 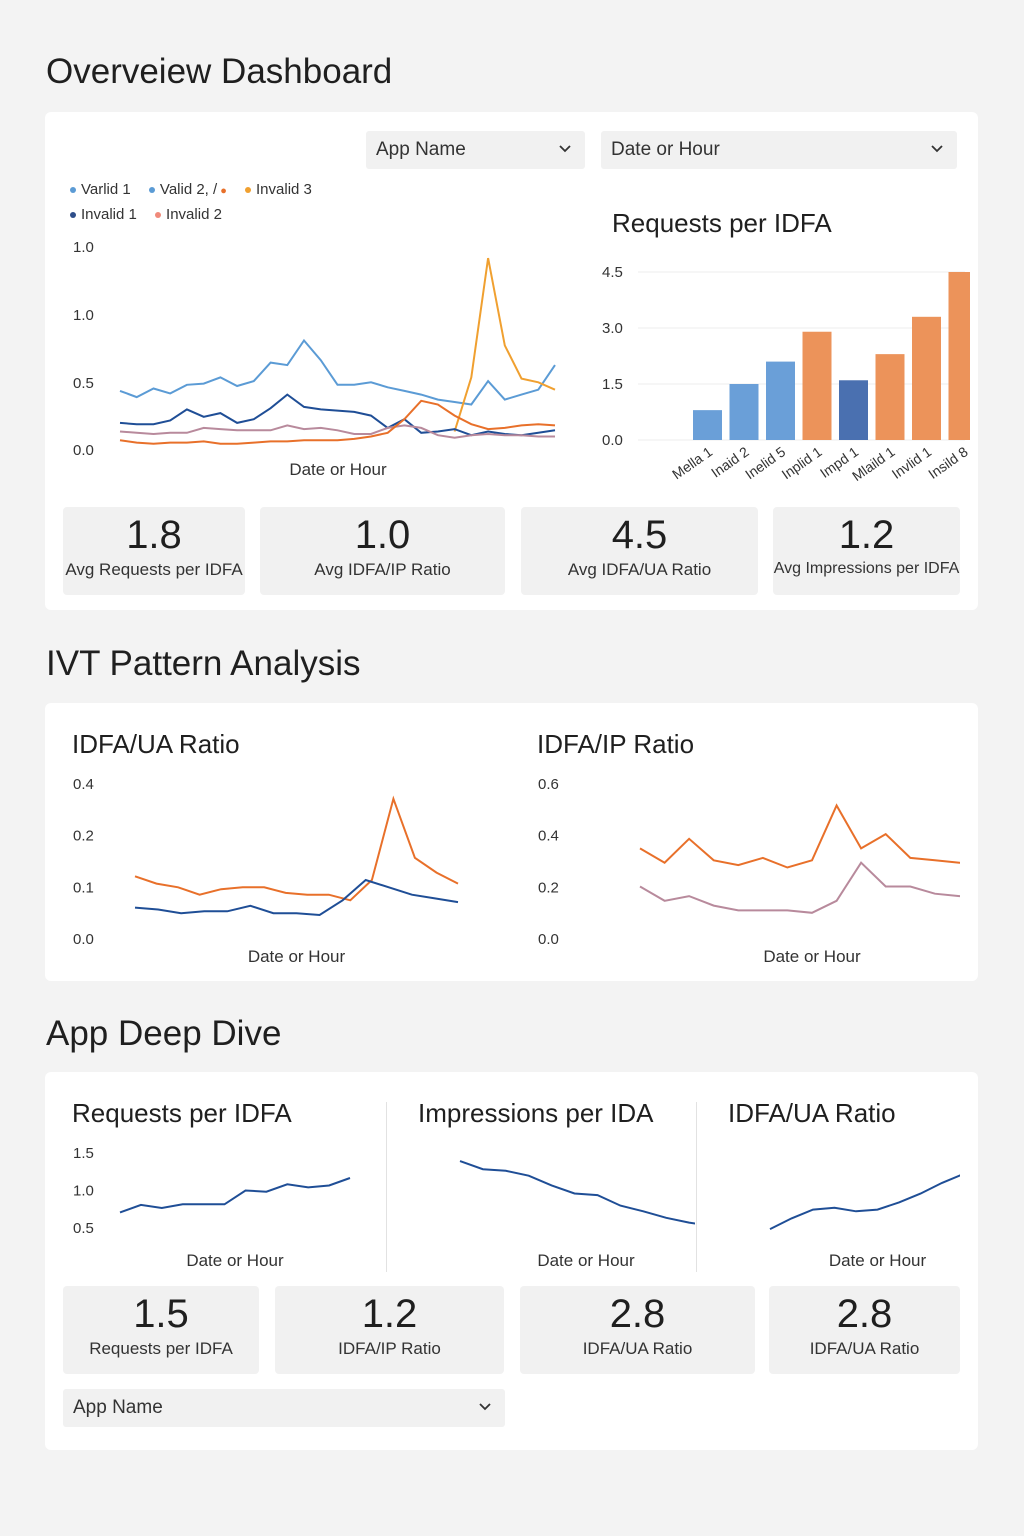 I want to click on x-tick-label: Inelid 5, so click(x=765, y=462).